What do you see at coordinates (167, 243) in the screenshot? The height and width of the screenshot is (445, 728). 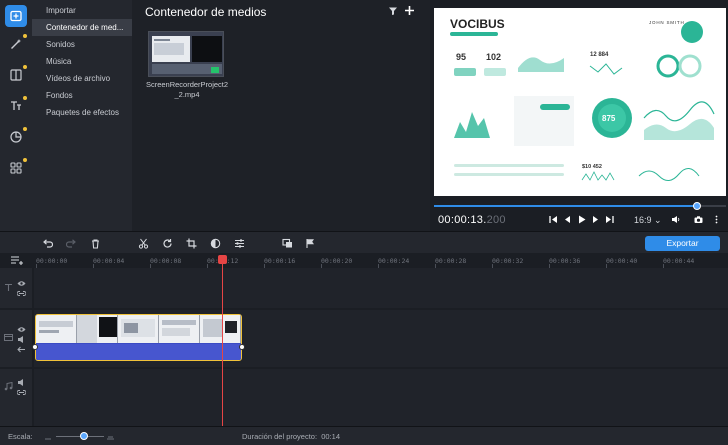 I see `rotate-button` at bounding box center [167, 243].